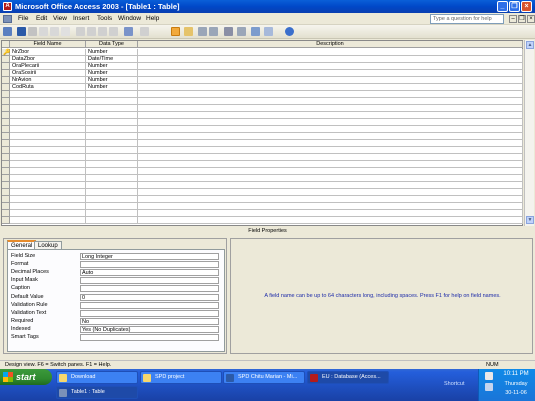  Describe the element at coordinates (531, 19) in the screenshot. I see `doc-close-button: ×` at that location.